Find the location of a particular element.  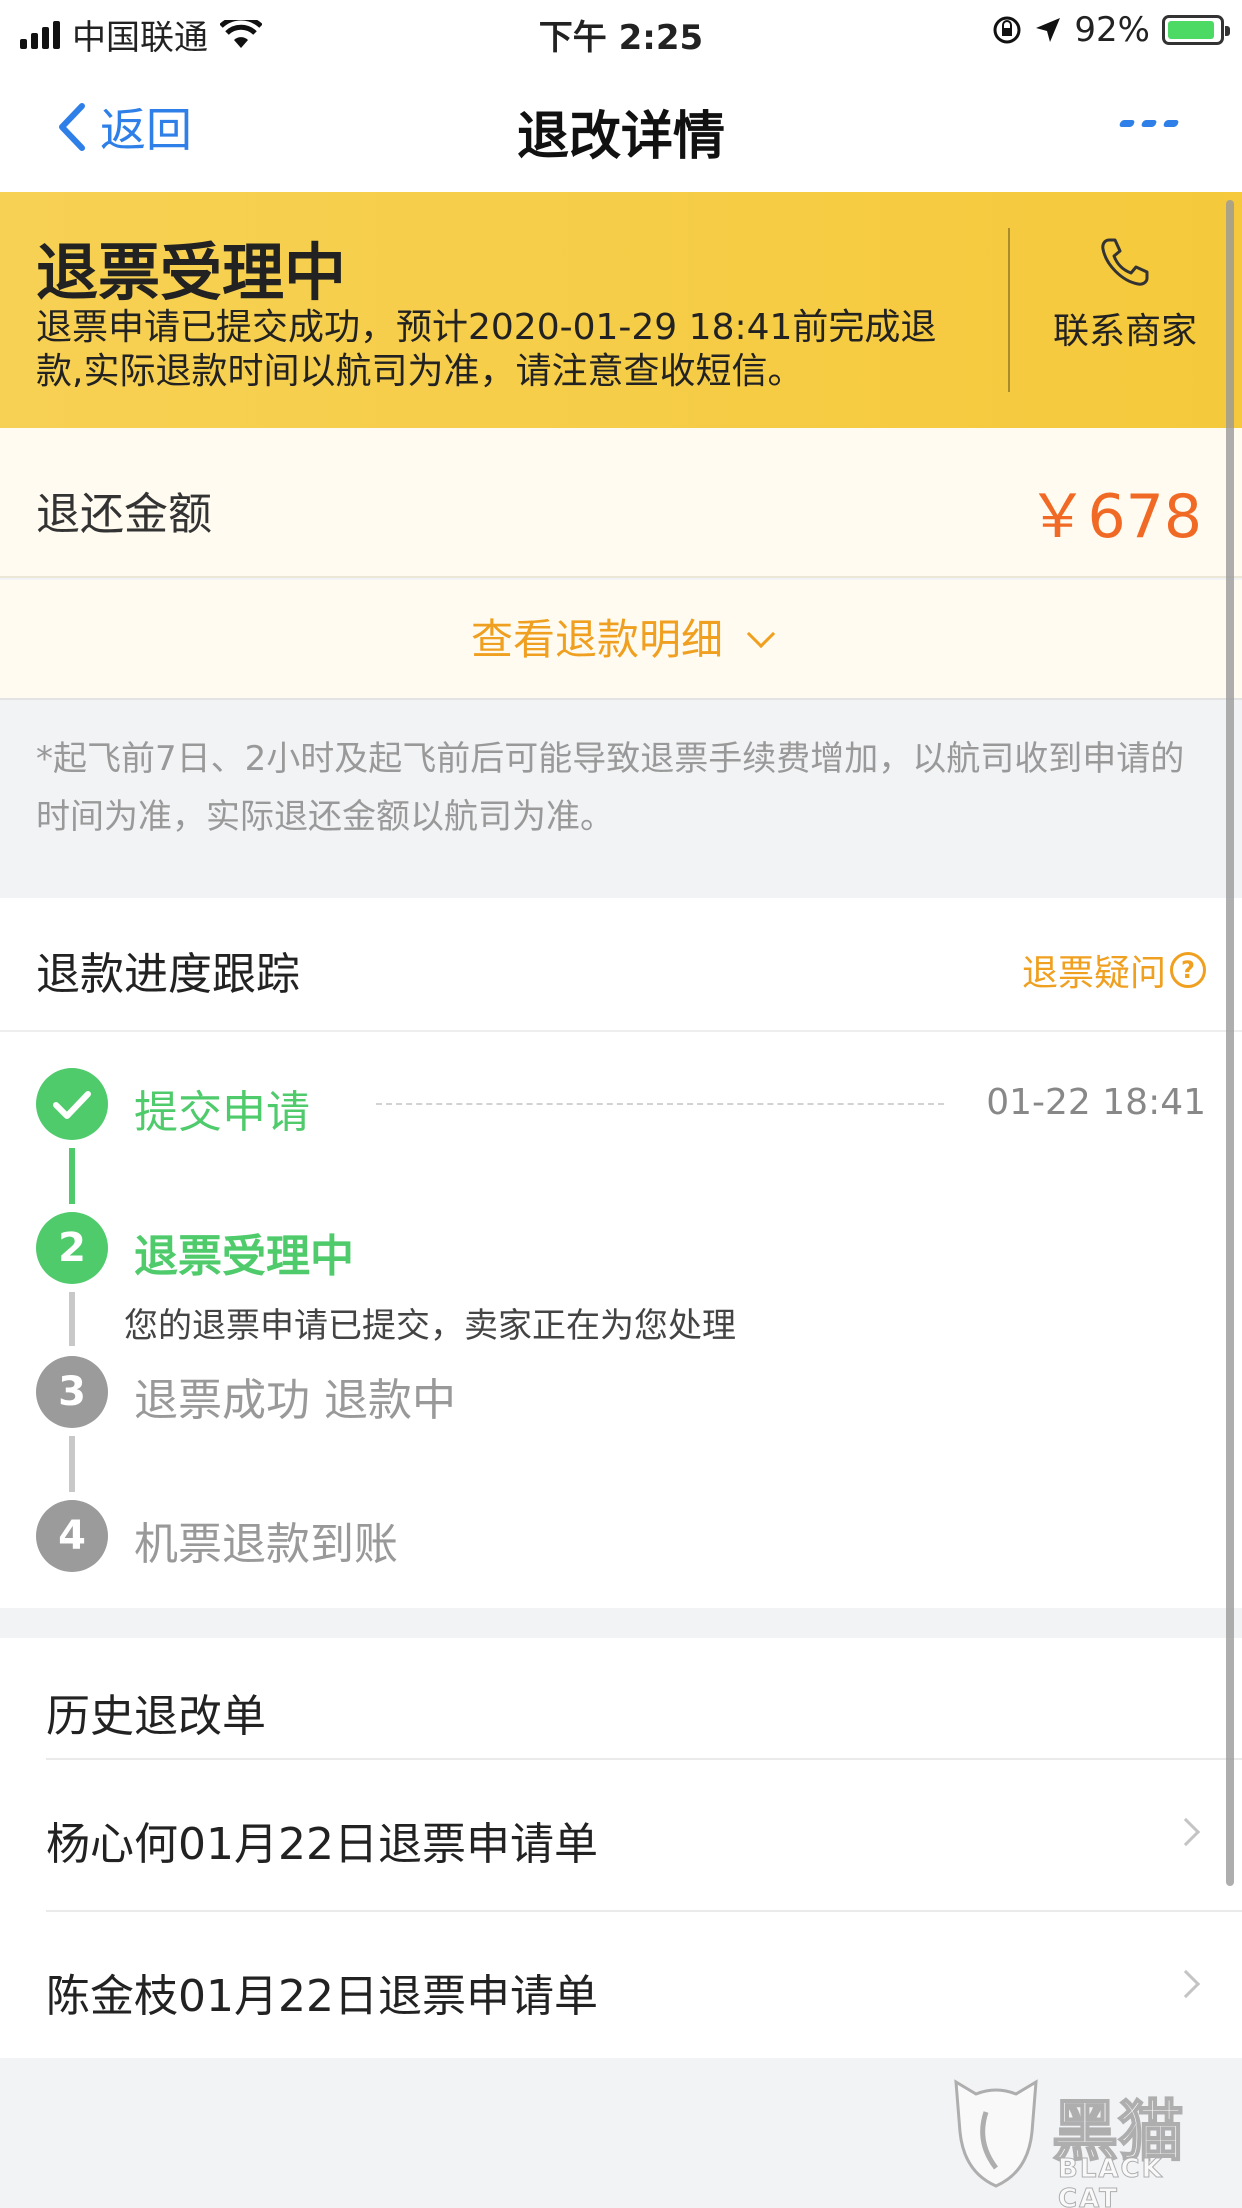

refund-detail-label: 查看退款明细 is located at coordinates (596, 639).